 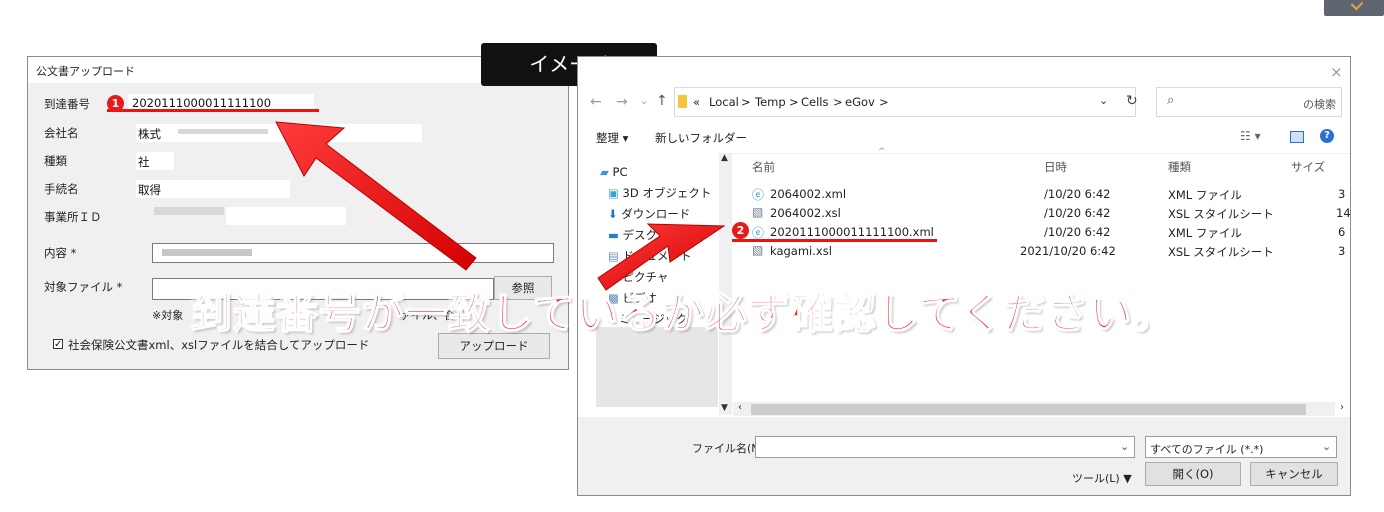 What do you see at coordinates (682, 313) in the screenshot?
I see `instruction-caption: 到達番号が一致しているか必ず確認してください。` at bounding box center [682, 313].